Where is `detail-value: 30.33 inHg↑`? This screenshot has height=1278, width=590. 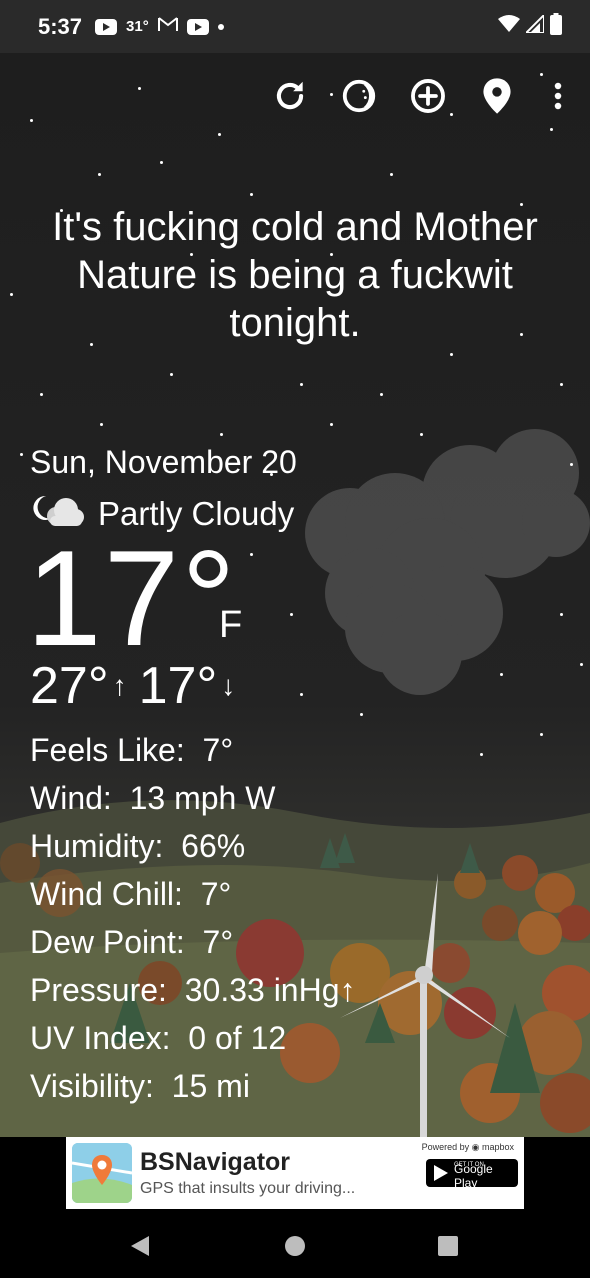
detail-value: 30.33 inHg↑ is located at coordinates (270, 990).